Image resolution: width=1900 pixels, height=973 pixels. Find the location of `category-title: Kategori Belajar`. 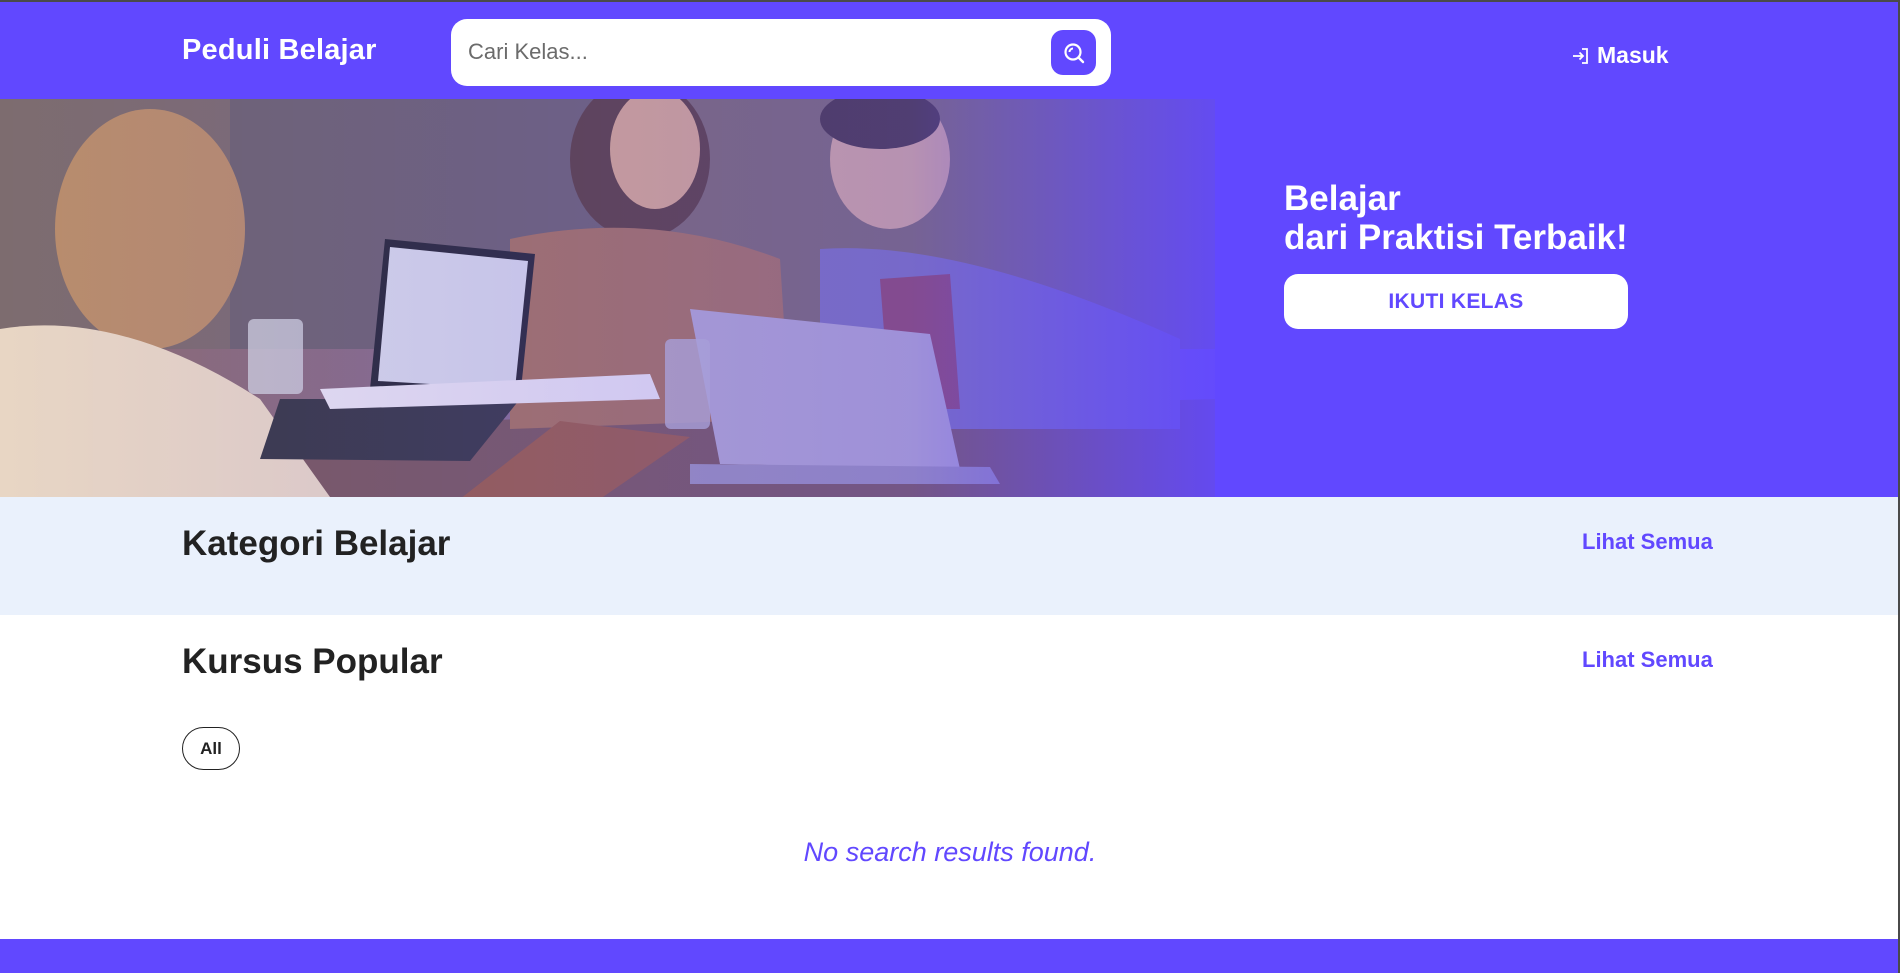

category-title: Kategori Belajar is located at coordinates (316, 543).